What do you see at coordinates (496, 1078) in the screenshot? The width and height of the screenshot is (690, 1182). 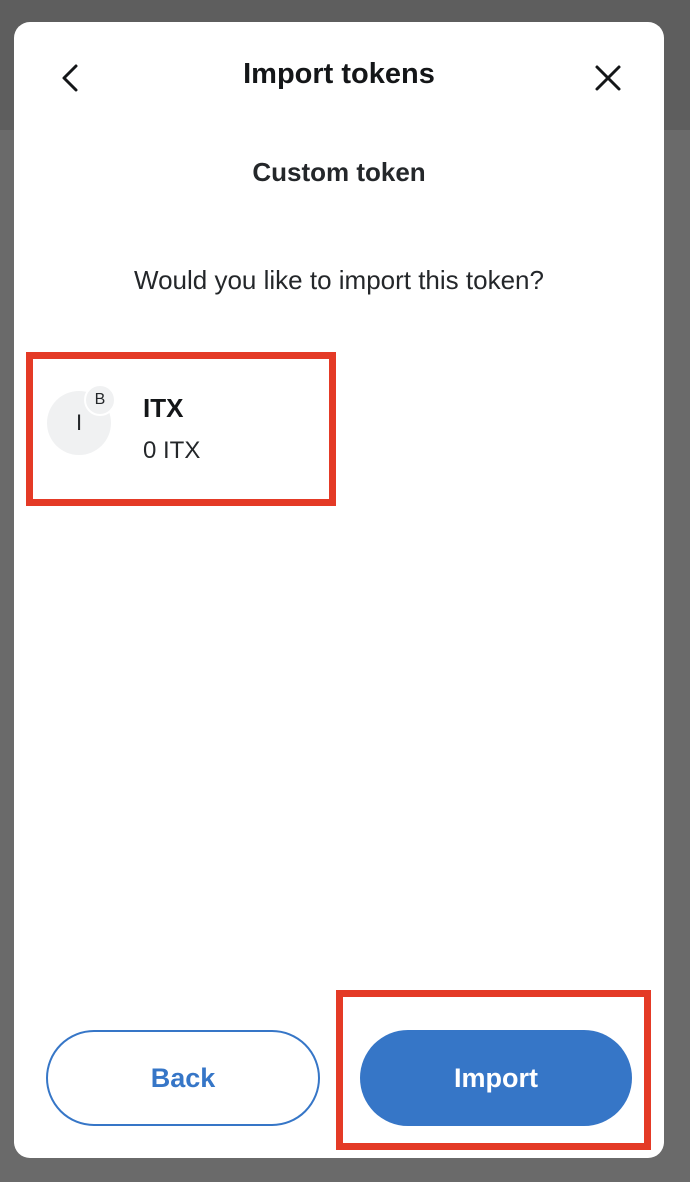 I see `import-button: Import` at bounding box center [496, 1078].